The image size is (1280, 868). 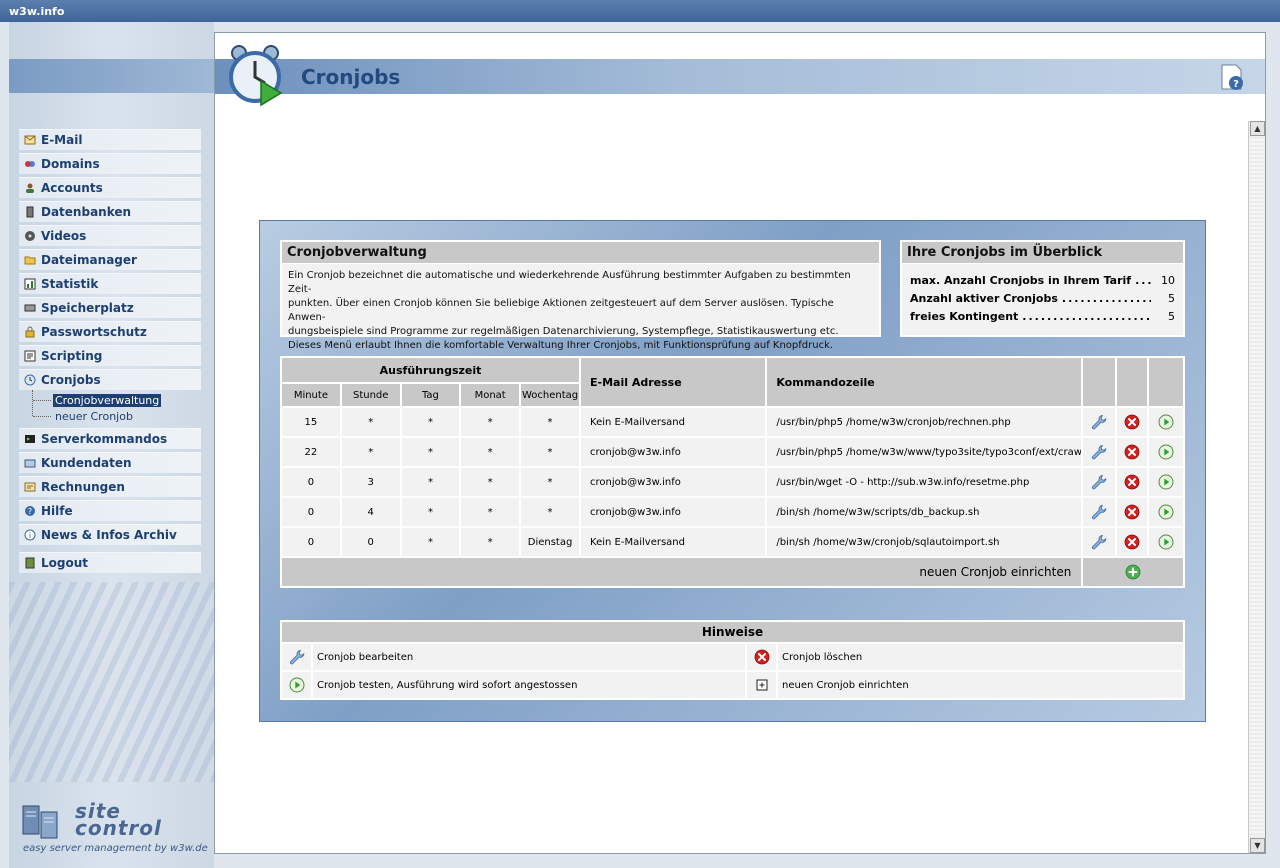 What do you see at coordinates (94, 332) in the screenshot?
I see `sidebar-item-label: Passwortschutz` at bounding box center [94, 332].